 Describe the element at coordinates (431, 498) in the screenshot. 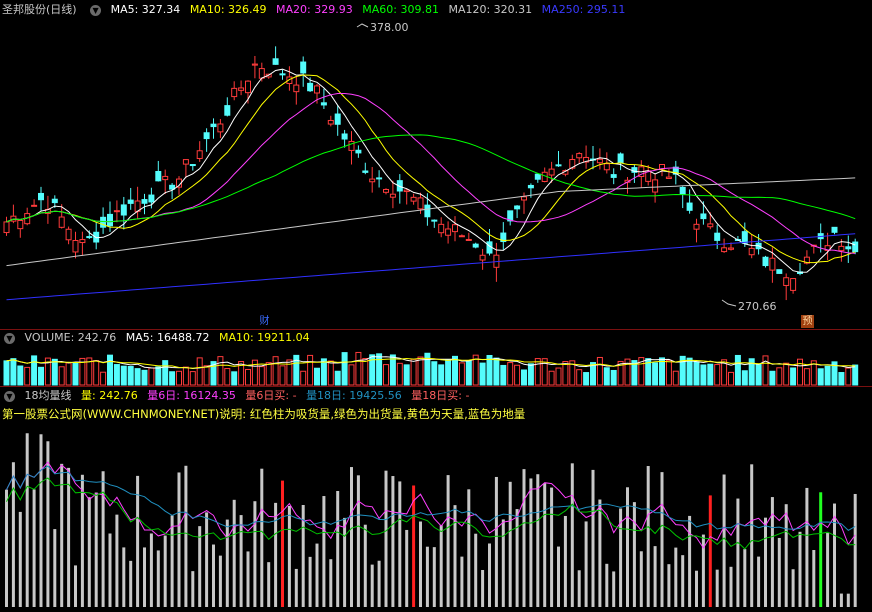

I see `indicator-ma18-line` at that location.